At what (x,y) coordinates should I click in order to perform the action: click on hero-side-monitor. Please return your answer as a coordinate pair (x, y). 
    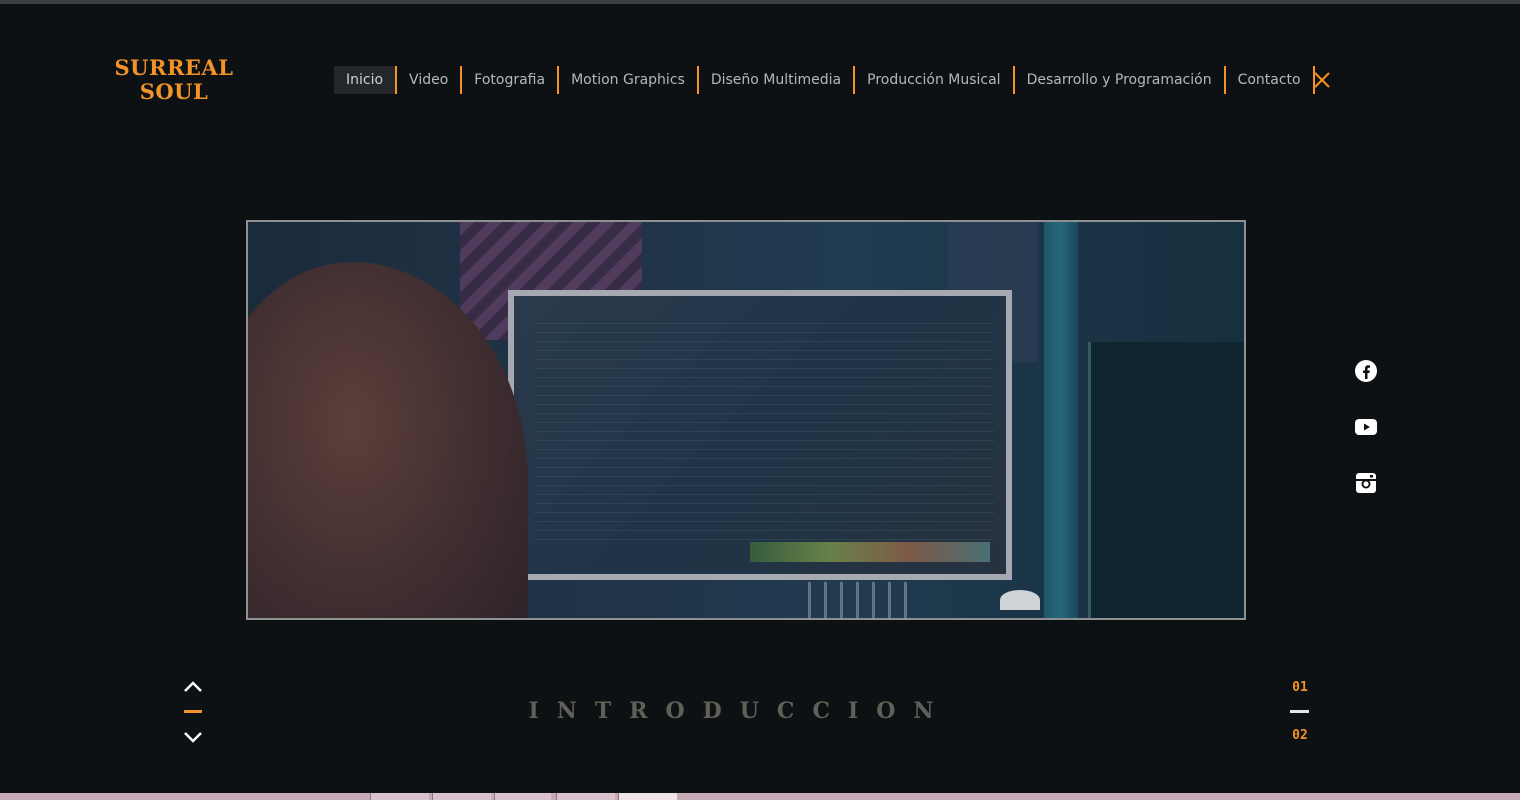
    Looking at the image, I should click on (1166, 480).